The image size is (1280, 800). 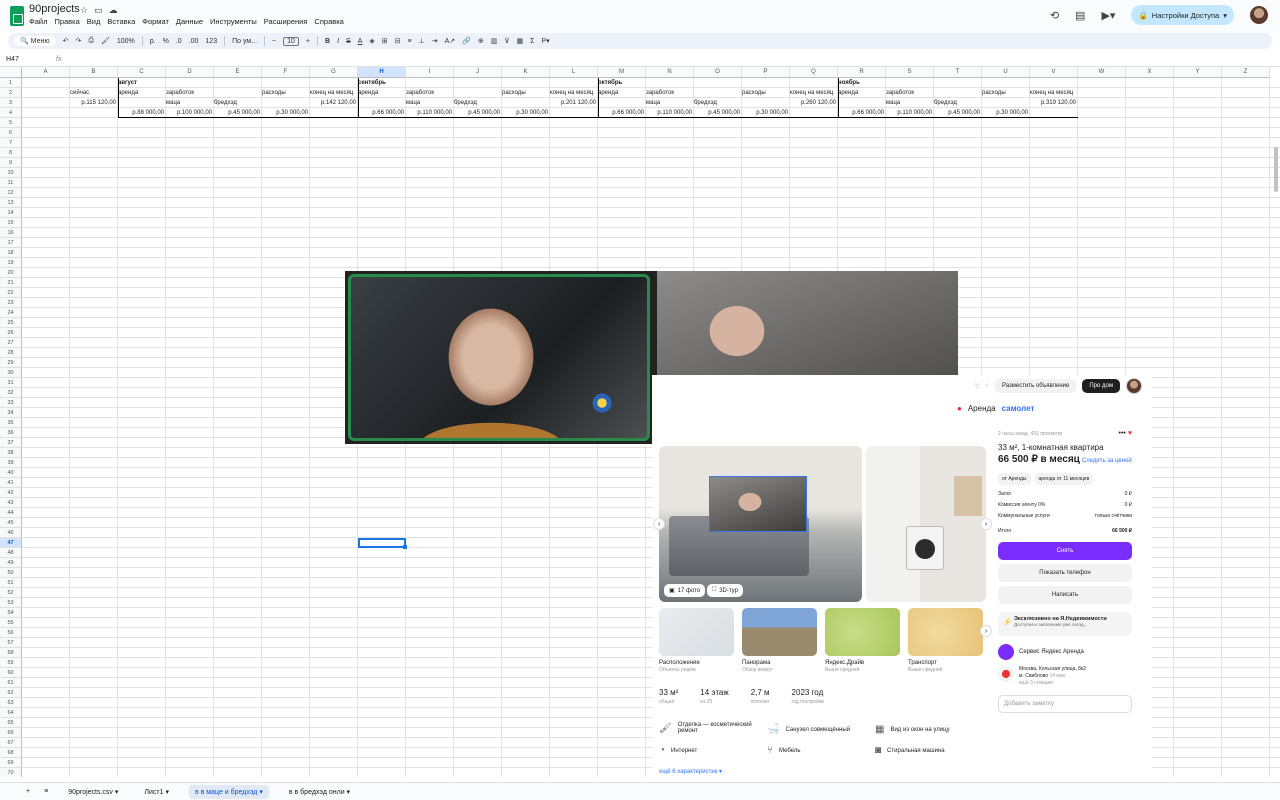 I want to click on redo-icon: ↷, so click(x=78, y=41).